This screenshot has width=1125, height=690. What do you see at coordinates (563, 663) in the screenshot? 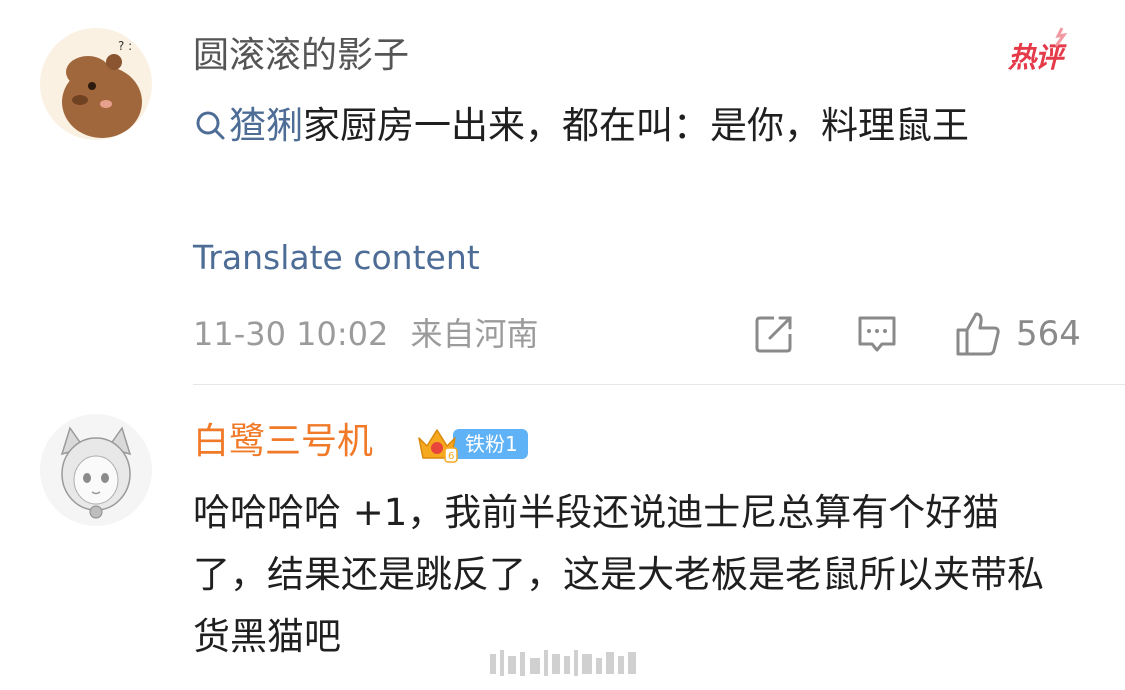
I see `watermark` at bounding box center [563, 663].